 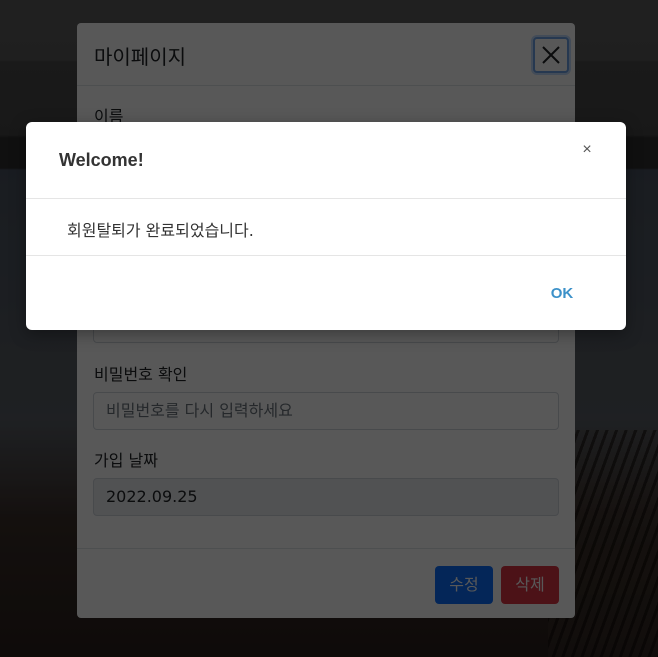 I want to click on alert-message: 회원탈퇴가 완료되었습니다., so click(x=160, y=230).